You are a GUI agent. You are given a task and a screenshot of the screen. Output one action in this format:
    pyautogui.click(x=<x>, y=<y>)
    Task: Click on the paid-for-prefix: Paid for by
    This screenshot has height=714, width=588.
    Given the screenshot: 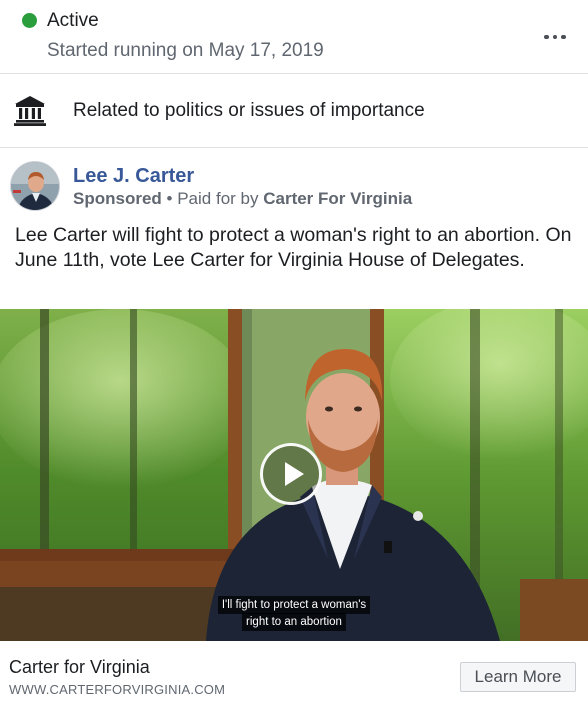 What is the action you would take?
    pyautogui.click(x=218, y=198)
    